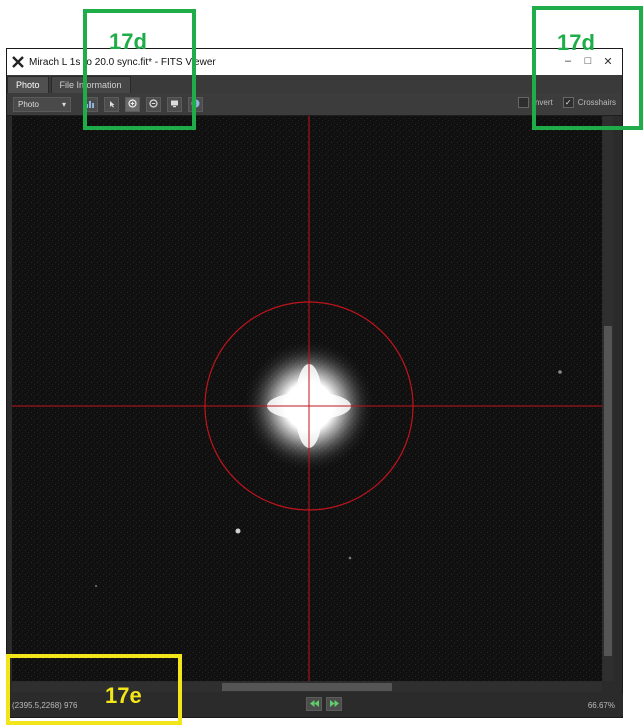  Describe the element at coordinates (523, 102) in the screenshot. I see `invert-checkbox-box` at that location.